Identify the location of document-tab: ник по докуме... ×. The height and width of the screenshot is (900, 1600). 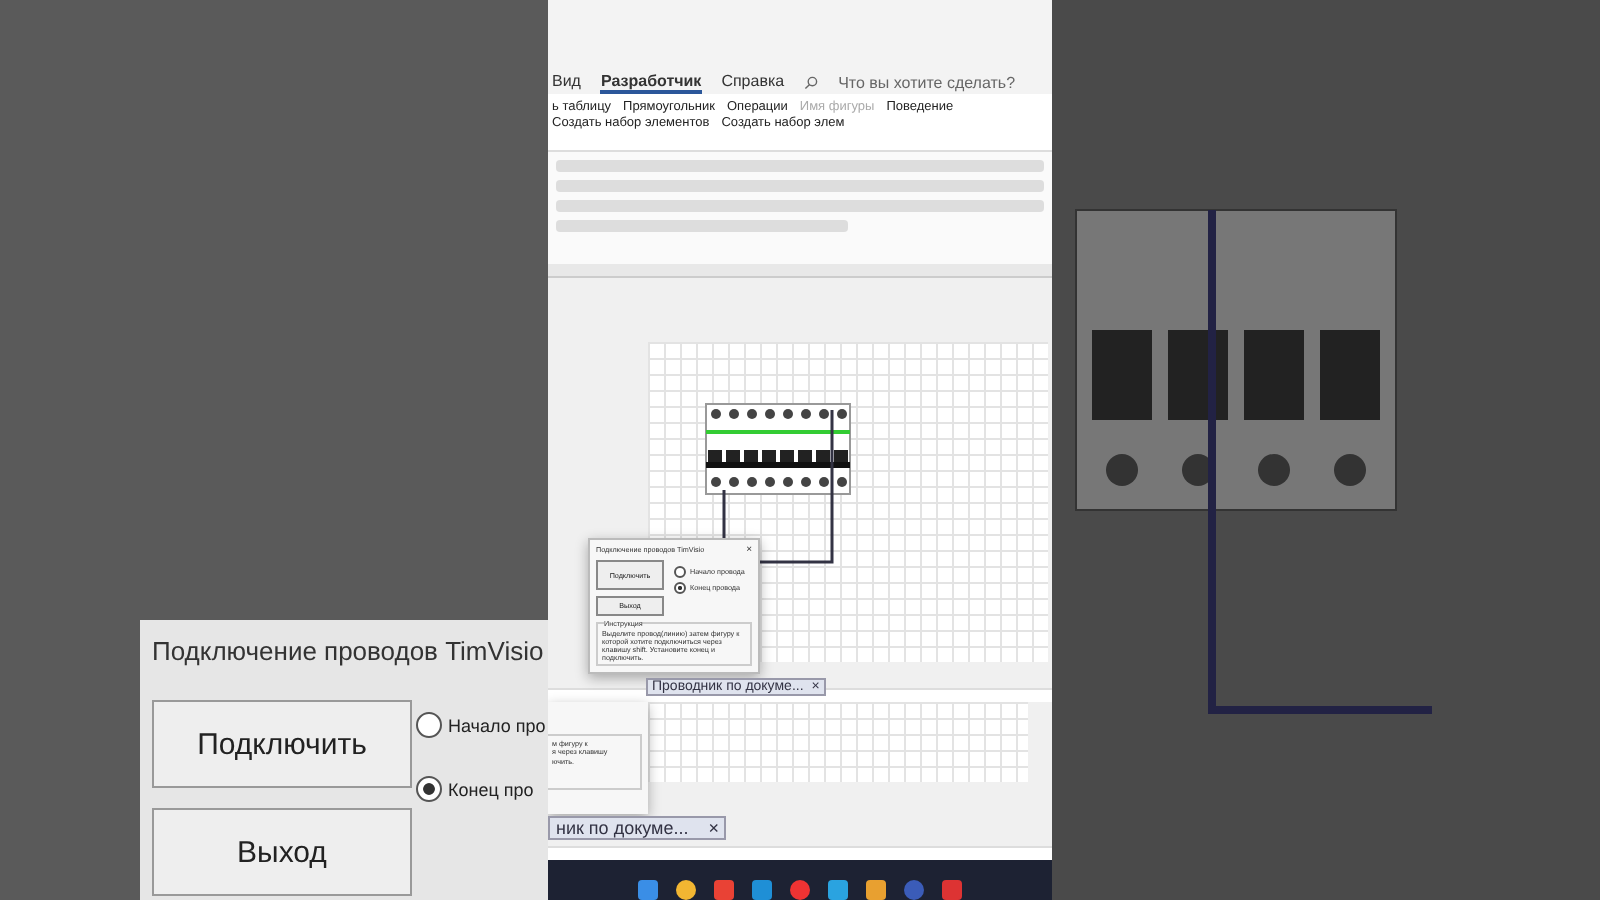
(637, 828).